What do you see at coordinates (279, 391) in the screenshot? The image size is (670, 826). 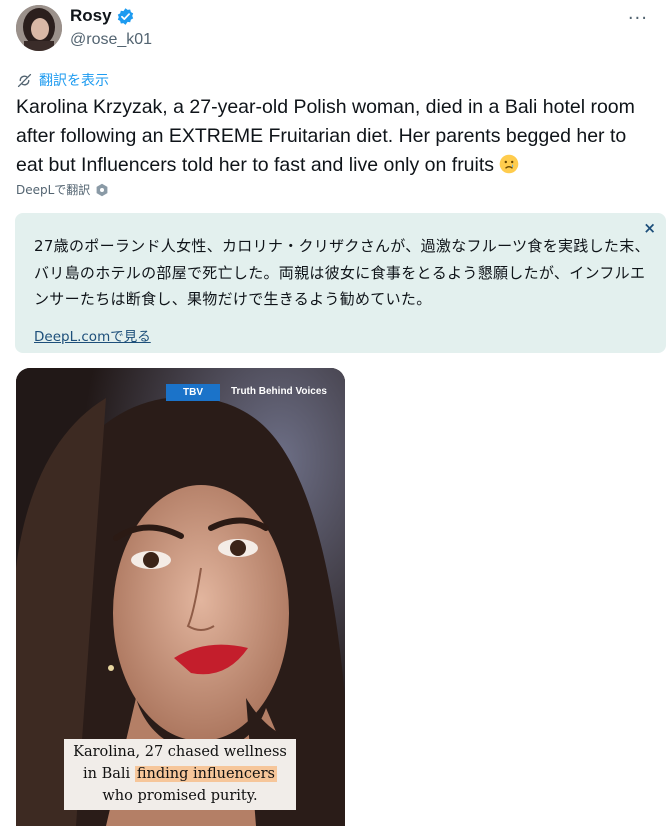 I see `tbv-subtitle: Truth Behind Voices` at bounding box center [279, 391].